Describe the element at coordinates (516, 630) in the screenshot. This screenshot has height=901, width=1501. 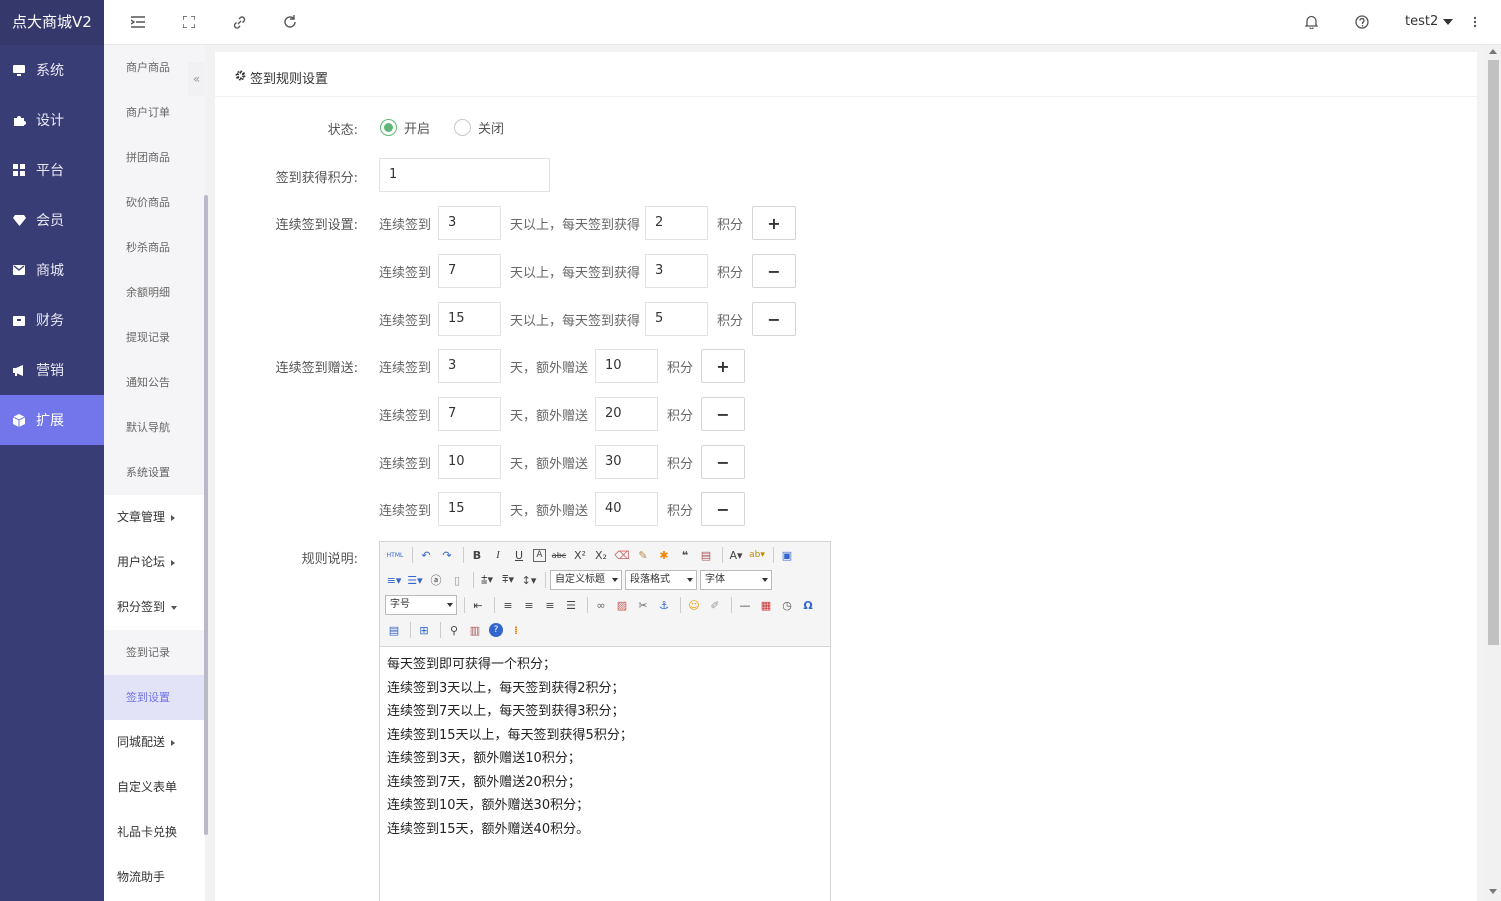
I see `chinese-punctuation-icon: ⁞` at that location.